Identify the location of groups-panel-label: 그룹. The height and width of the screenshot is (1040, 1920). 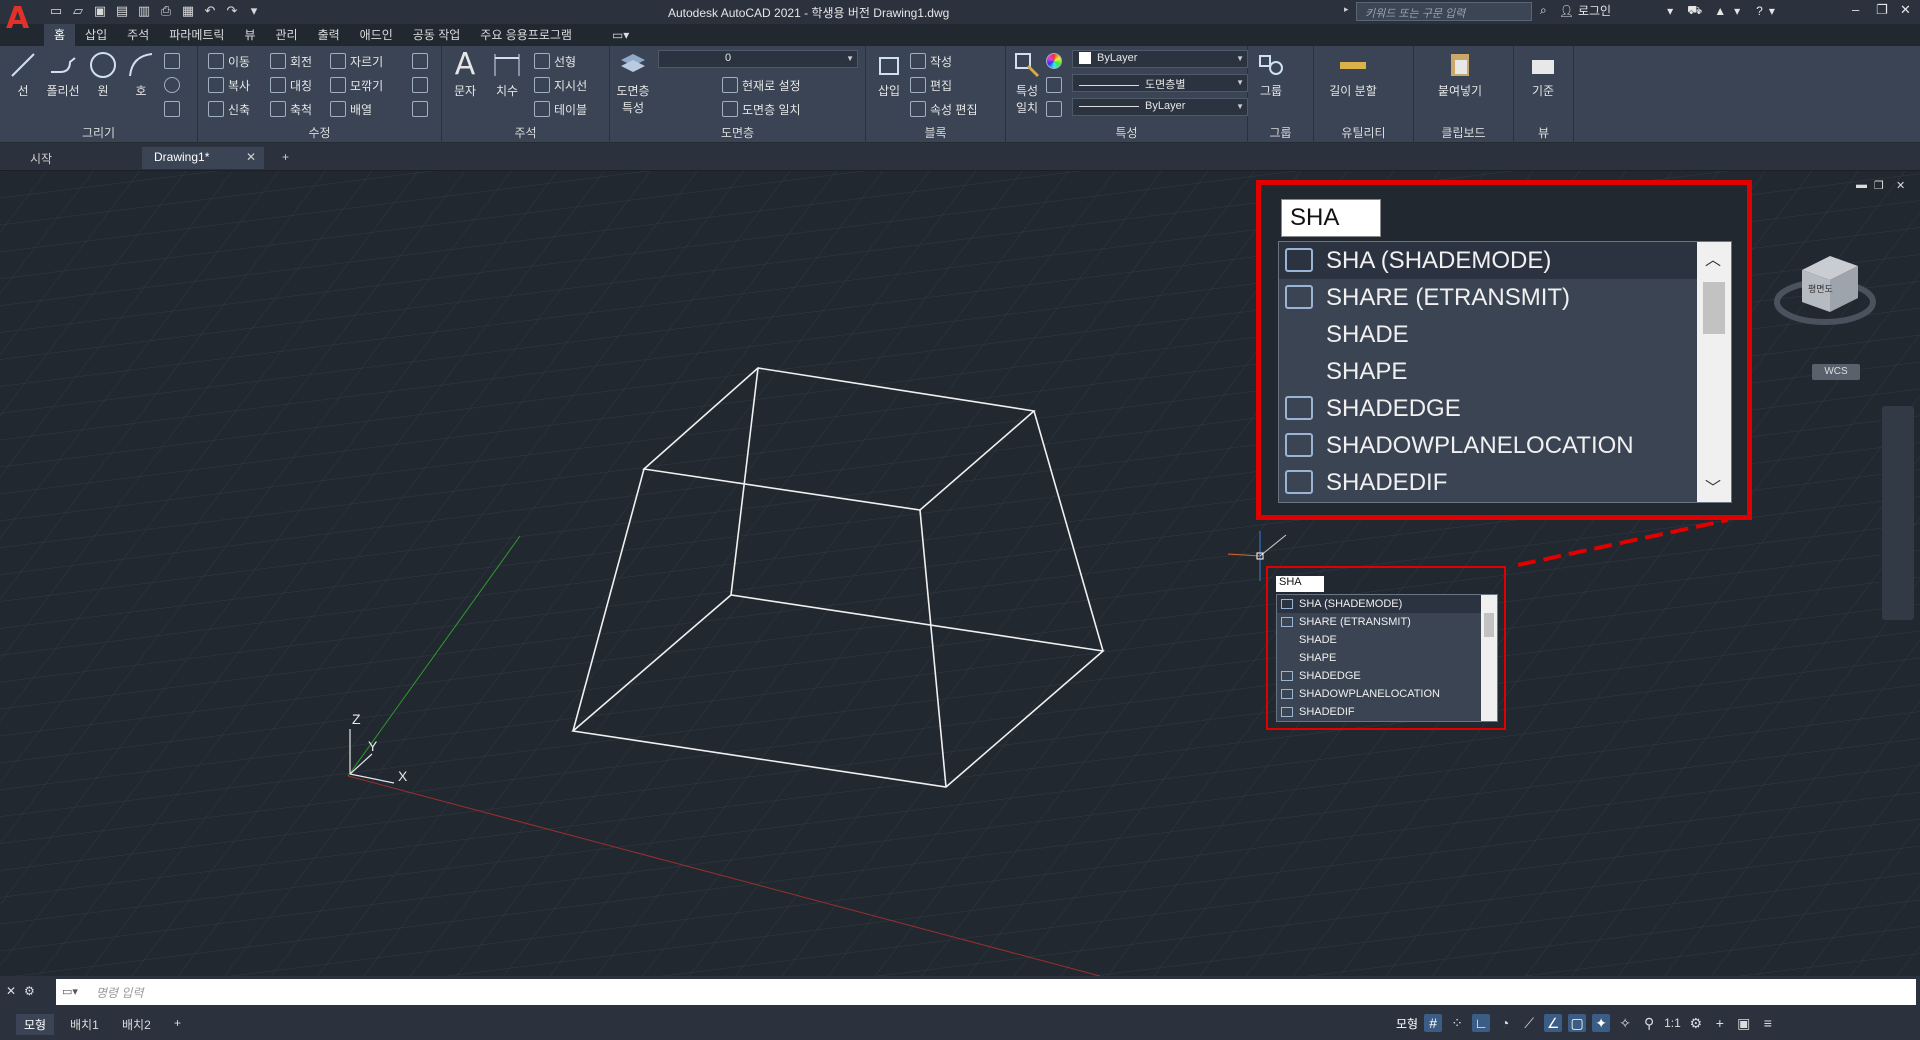
(1280, 132).